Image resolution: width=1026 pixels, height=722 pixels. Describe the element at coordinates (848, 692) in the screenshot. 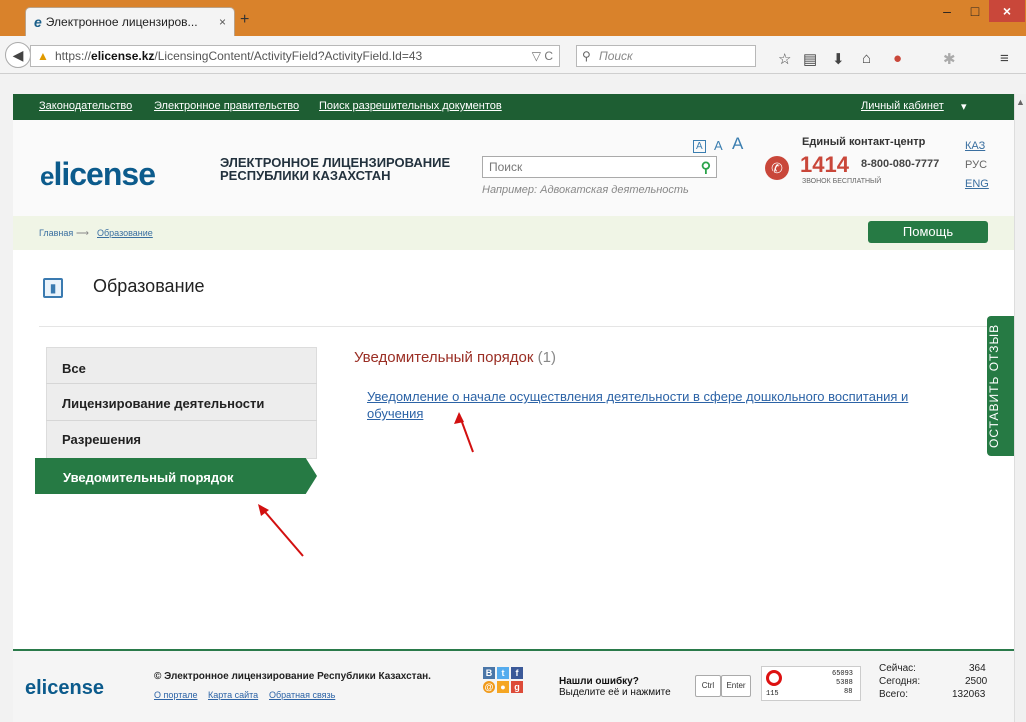

I see `counter-value: 88` at that location.